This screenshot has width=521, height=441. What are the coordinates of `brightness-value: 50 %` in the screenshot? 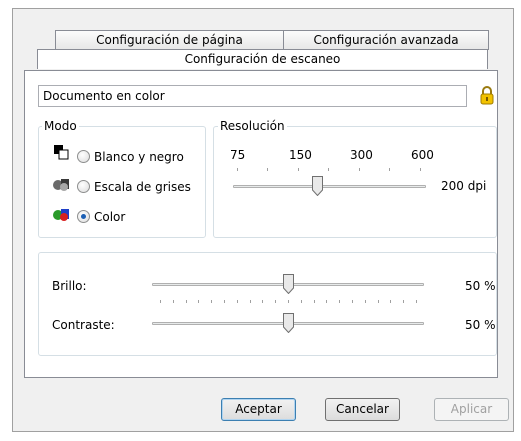 It's located at (480, 286).